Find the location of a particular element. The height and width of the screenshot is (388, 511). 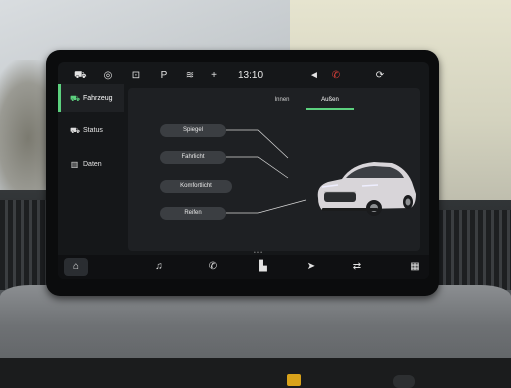

navigation-icon: ➤ is located at coordinates (311, 267).